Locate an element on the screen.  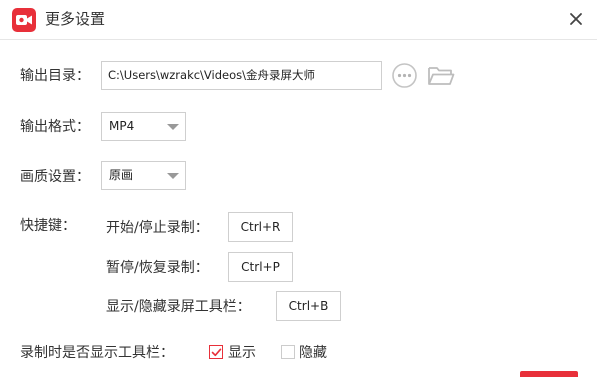
shortcut-toolbar-toggle-label: 显示/隐藏录屏工具栏： is located at coordinates (178, 307).